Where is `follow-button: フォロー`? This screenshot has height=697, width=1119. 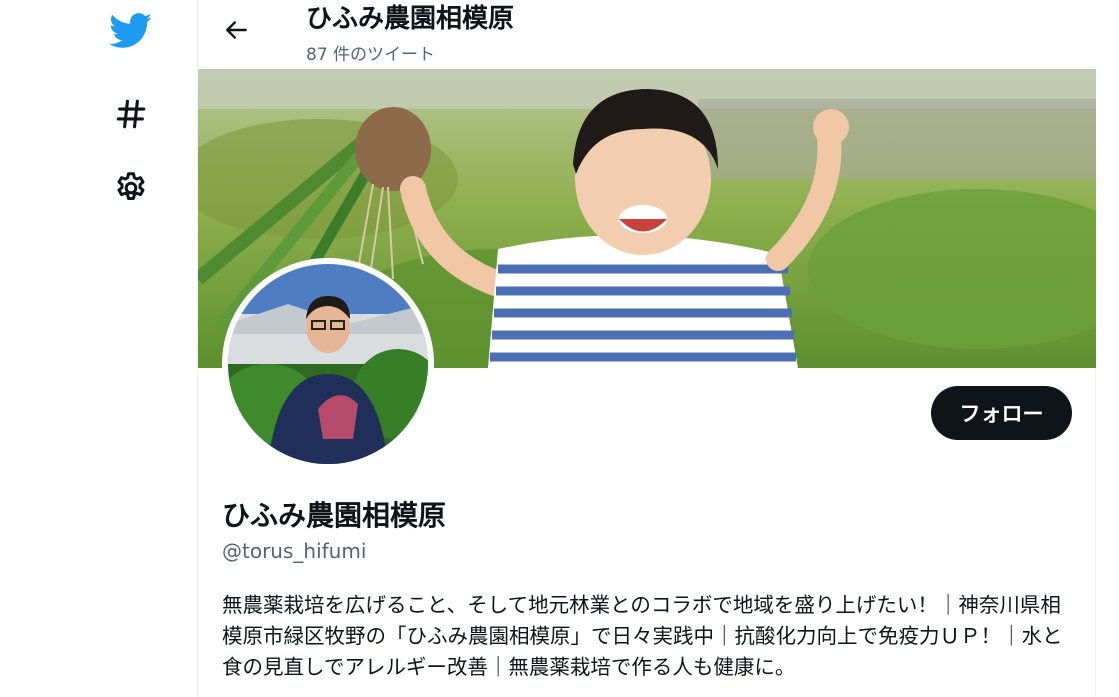
follow-button: フォロー is located at coordinates (1001, 413).